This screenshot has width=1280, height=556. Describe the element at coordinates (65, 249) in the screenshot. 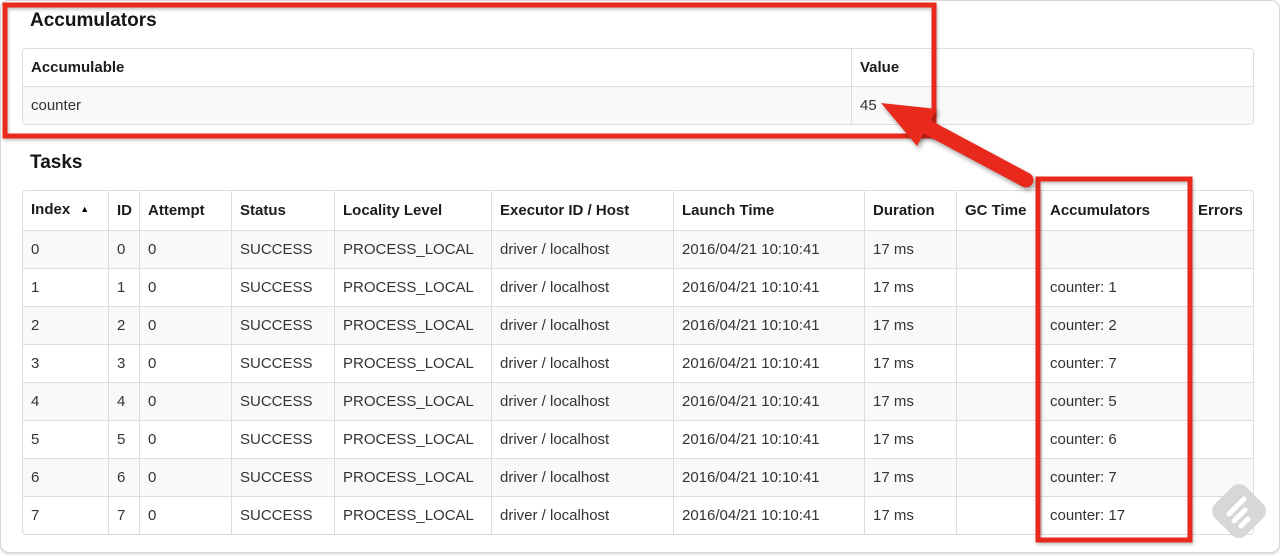

I see `td-index: 0` at that location.